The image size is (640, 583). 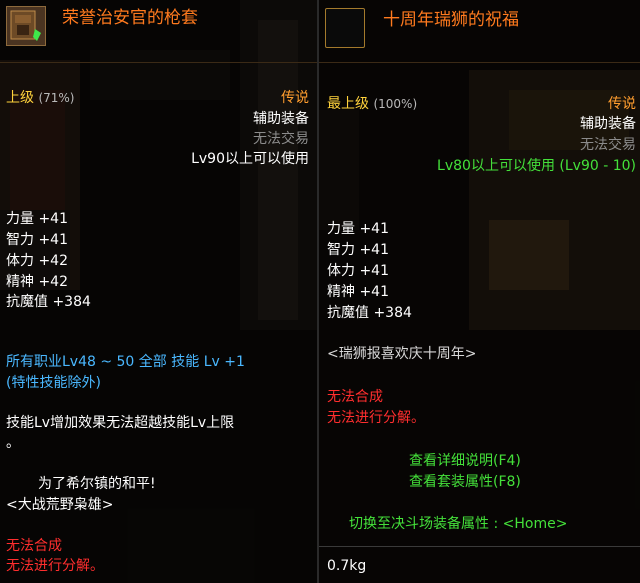 I want to click on right-rarity: 传说, so click(x=622, y=104).